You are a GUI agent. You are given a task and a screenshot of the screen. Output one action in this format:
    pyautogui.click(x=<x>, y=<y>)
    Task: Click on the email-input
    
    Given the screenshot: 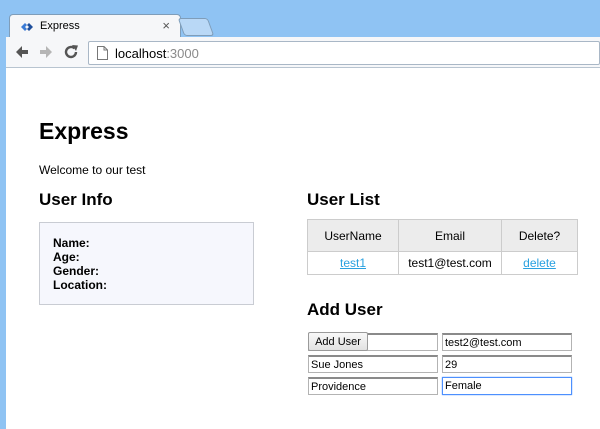 What is the action you would take?
    pyautogui.click(x=507, y=342)
    